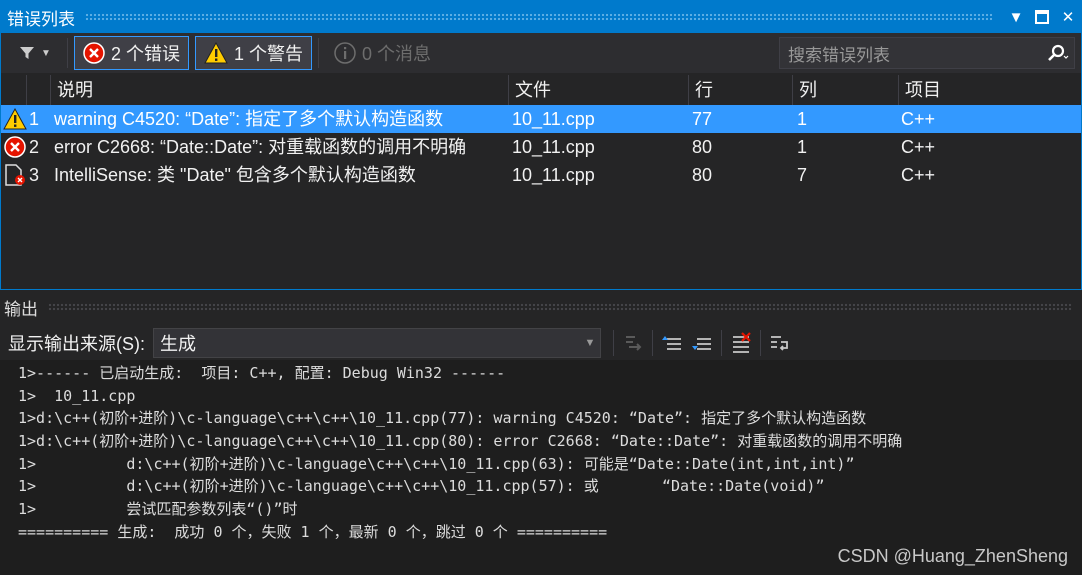 This screenshot has height=575, width=1082. What do you see at coordinates (1042, 17) in the screenshot?
I see `maximize-icon` at bounding box center [1042, 17].